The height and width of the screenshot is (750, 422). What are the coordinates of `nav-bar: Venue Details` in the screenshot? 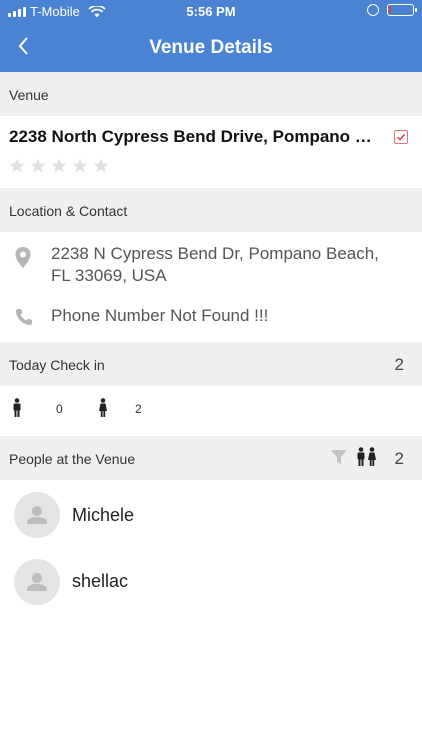 It's located at (211, 48).